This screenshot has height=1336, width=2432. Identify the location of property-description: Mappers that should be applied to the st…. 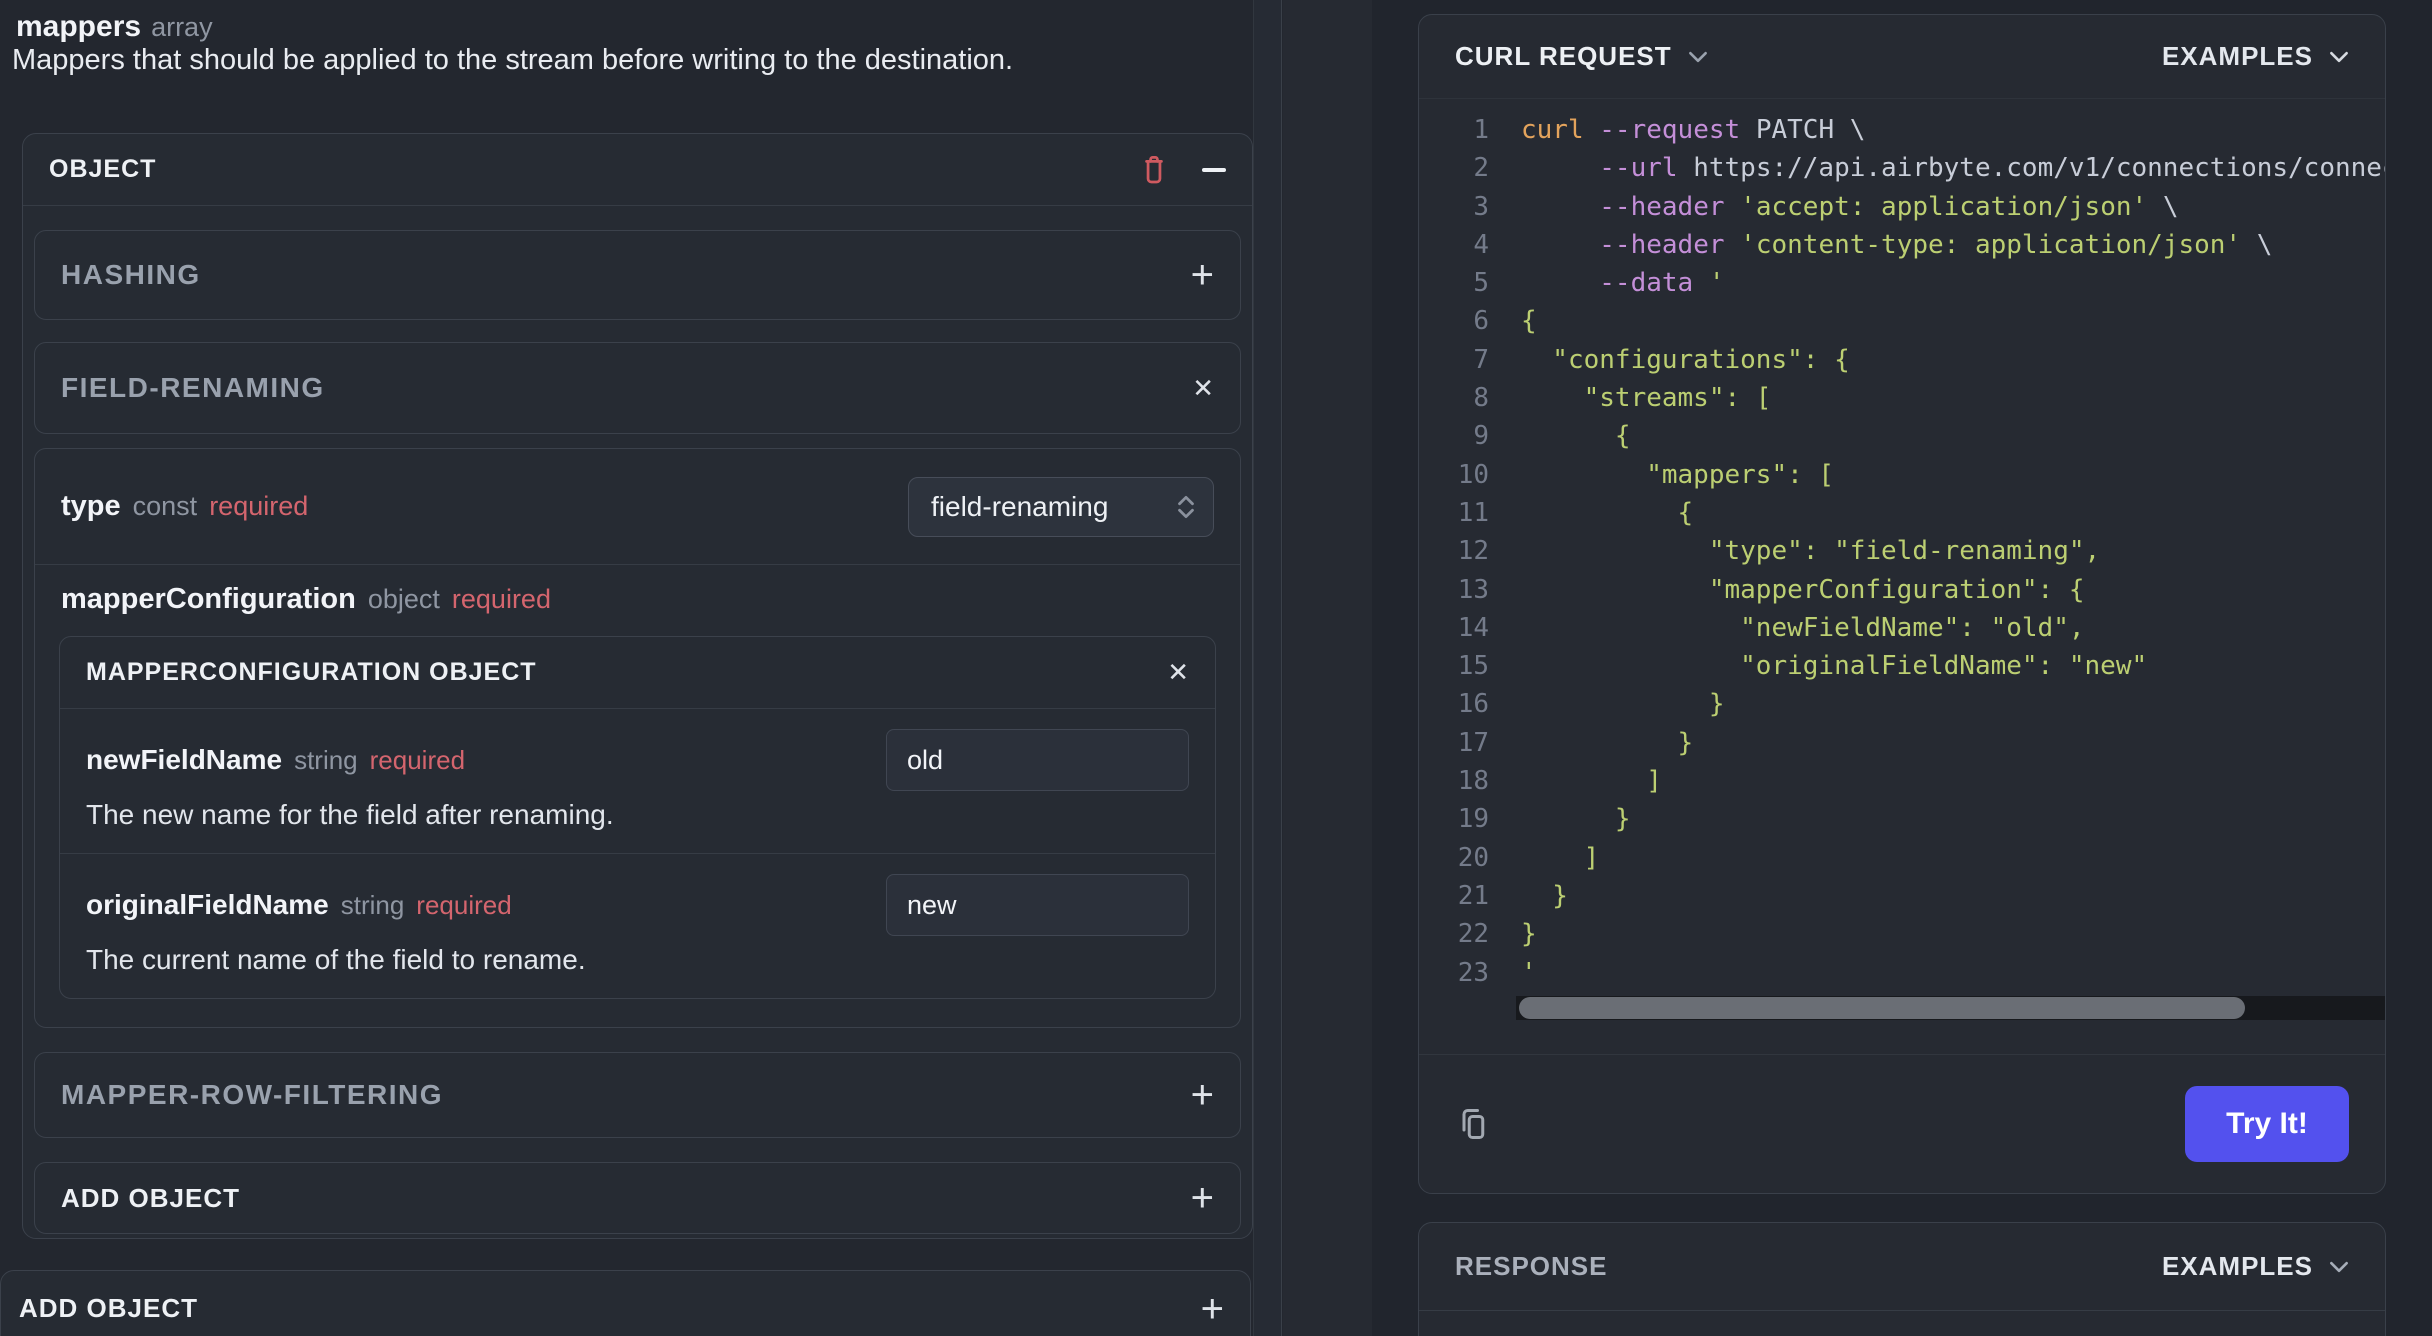
(513, 60).